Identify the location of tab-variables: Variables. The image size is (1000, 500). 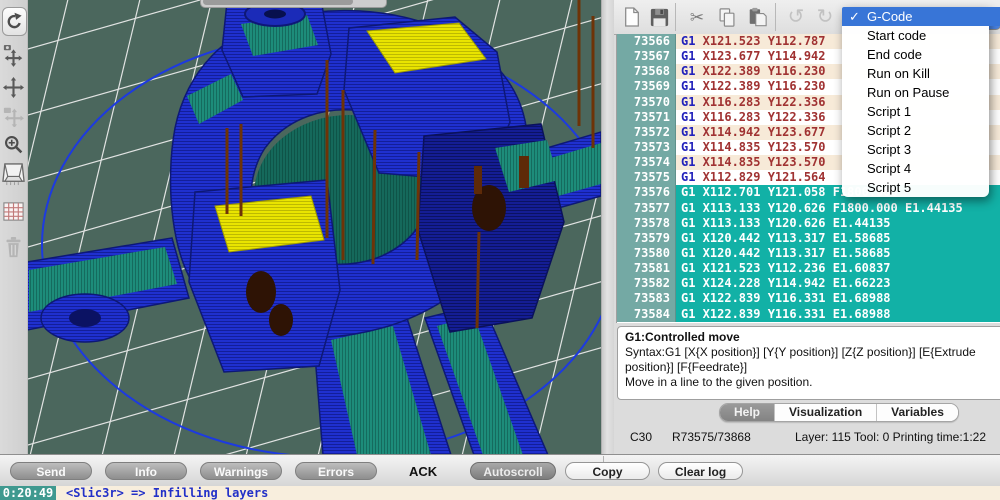
(917, 412).